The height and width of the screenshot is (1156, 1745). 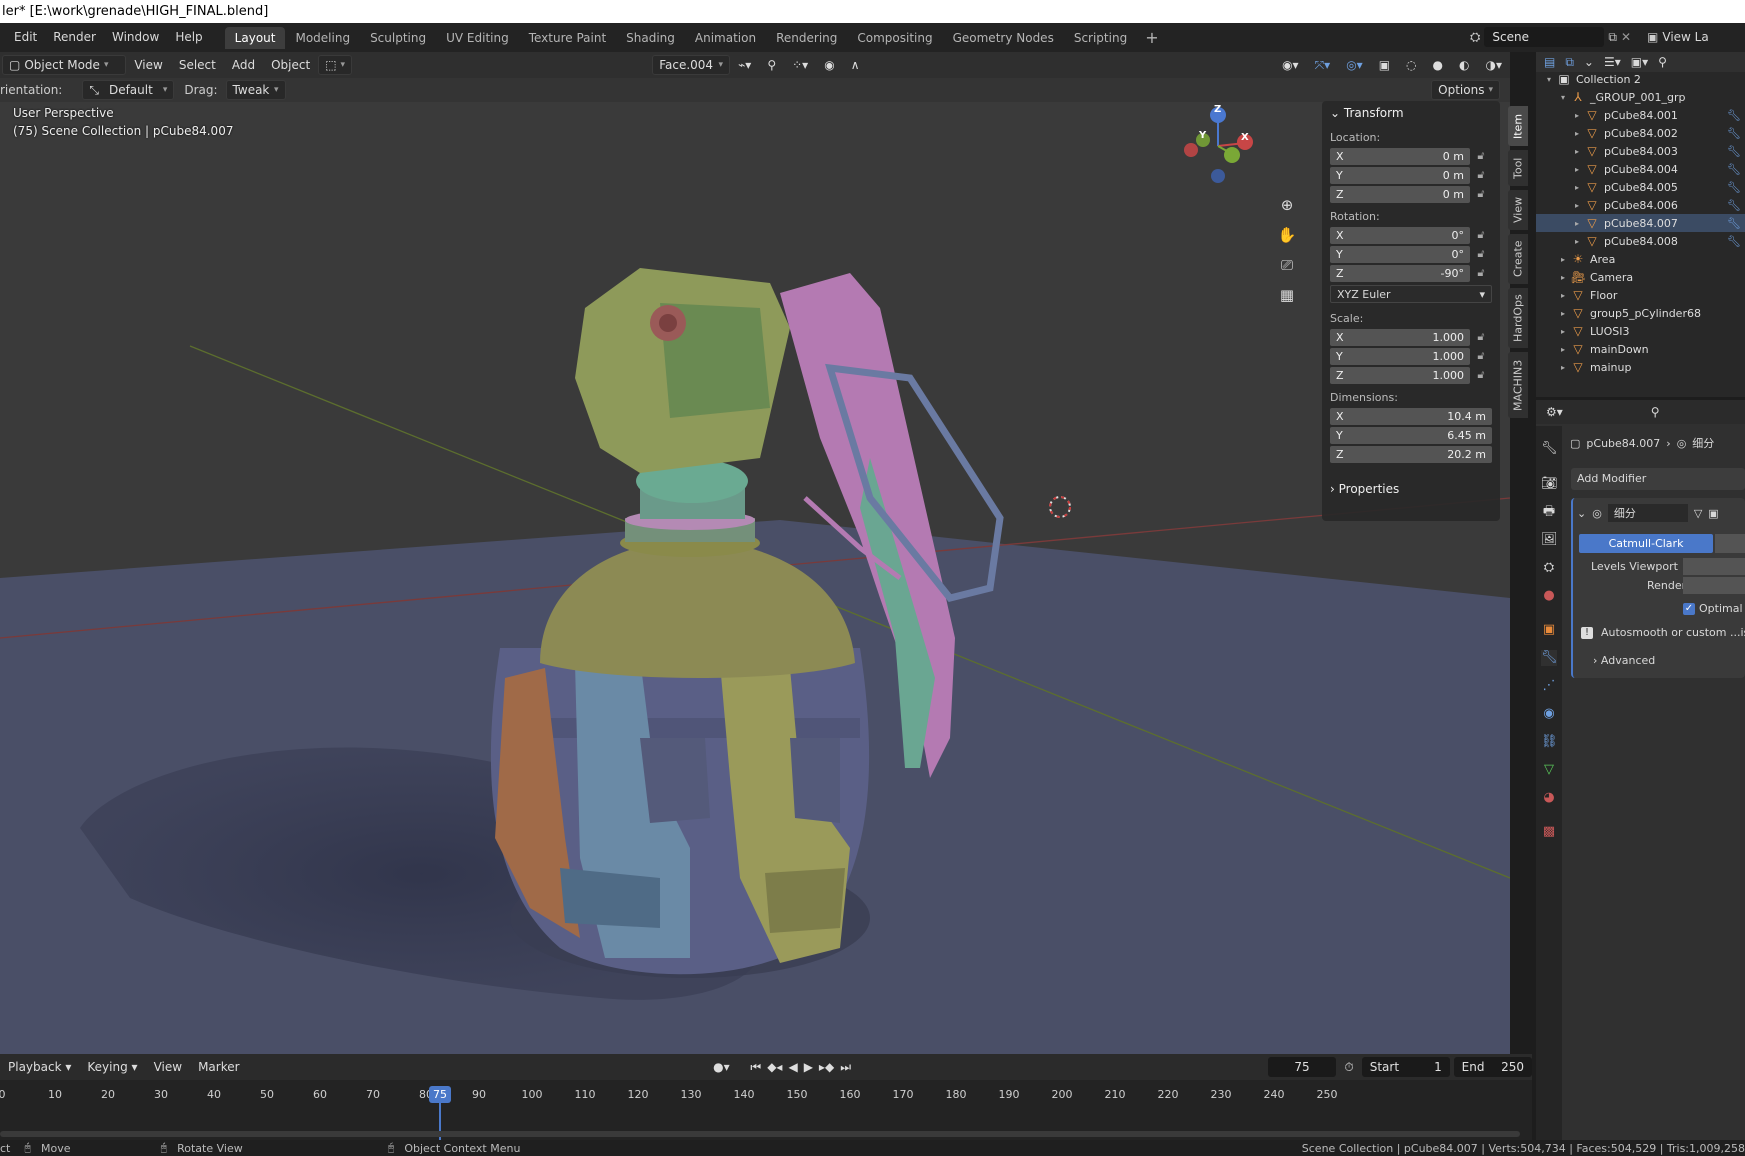 I want to click on solid-shading-icon: ●, so click(x=1438, y=65).